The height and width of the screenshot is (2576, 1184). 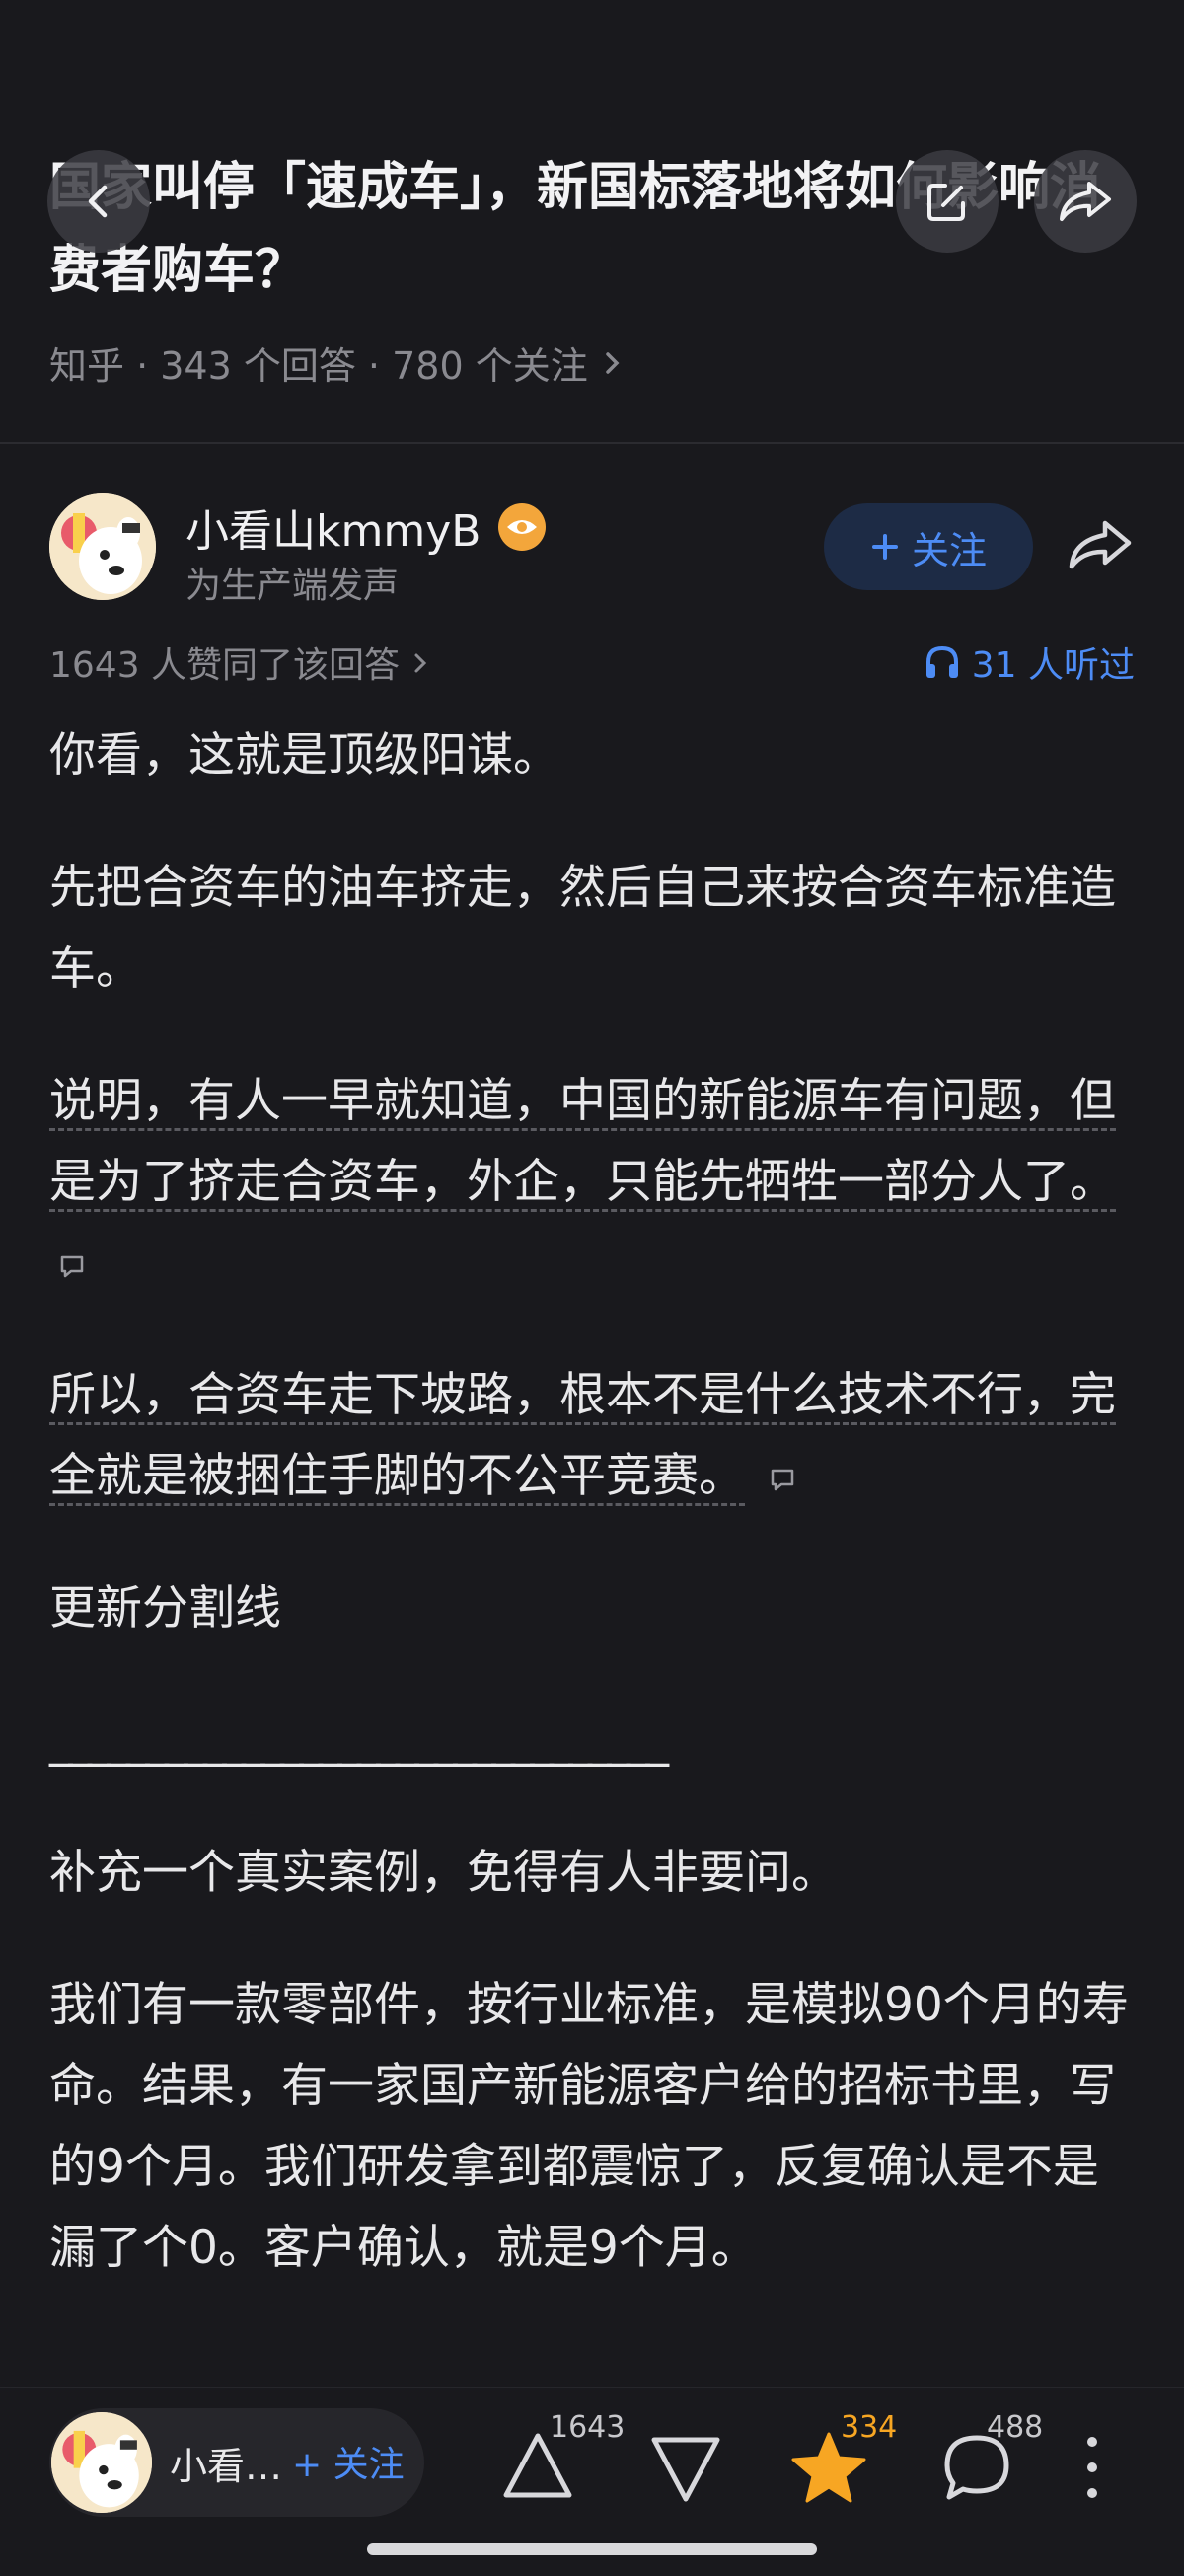 What do you see at coordinates (562, 2463) in the screenshot?
I see `upvote-button: 1643` at bounding box center [562, 2463].